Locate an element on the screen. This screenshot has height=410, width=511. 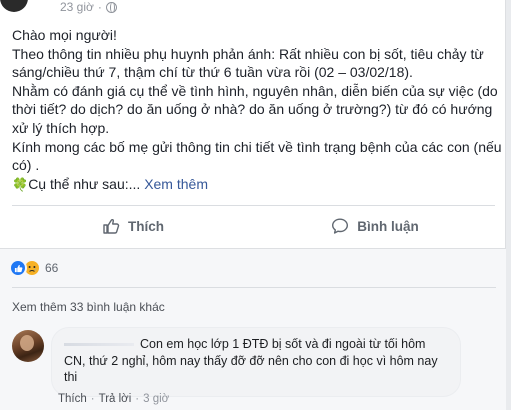
author-avatar is located at coordinates (14, 6).